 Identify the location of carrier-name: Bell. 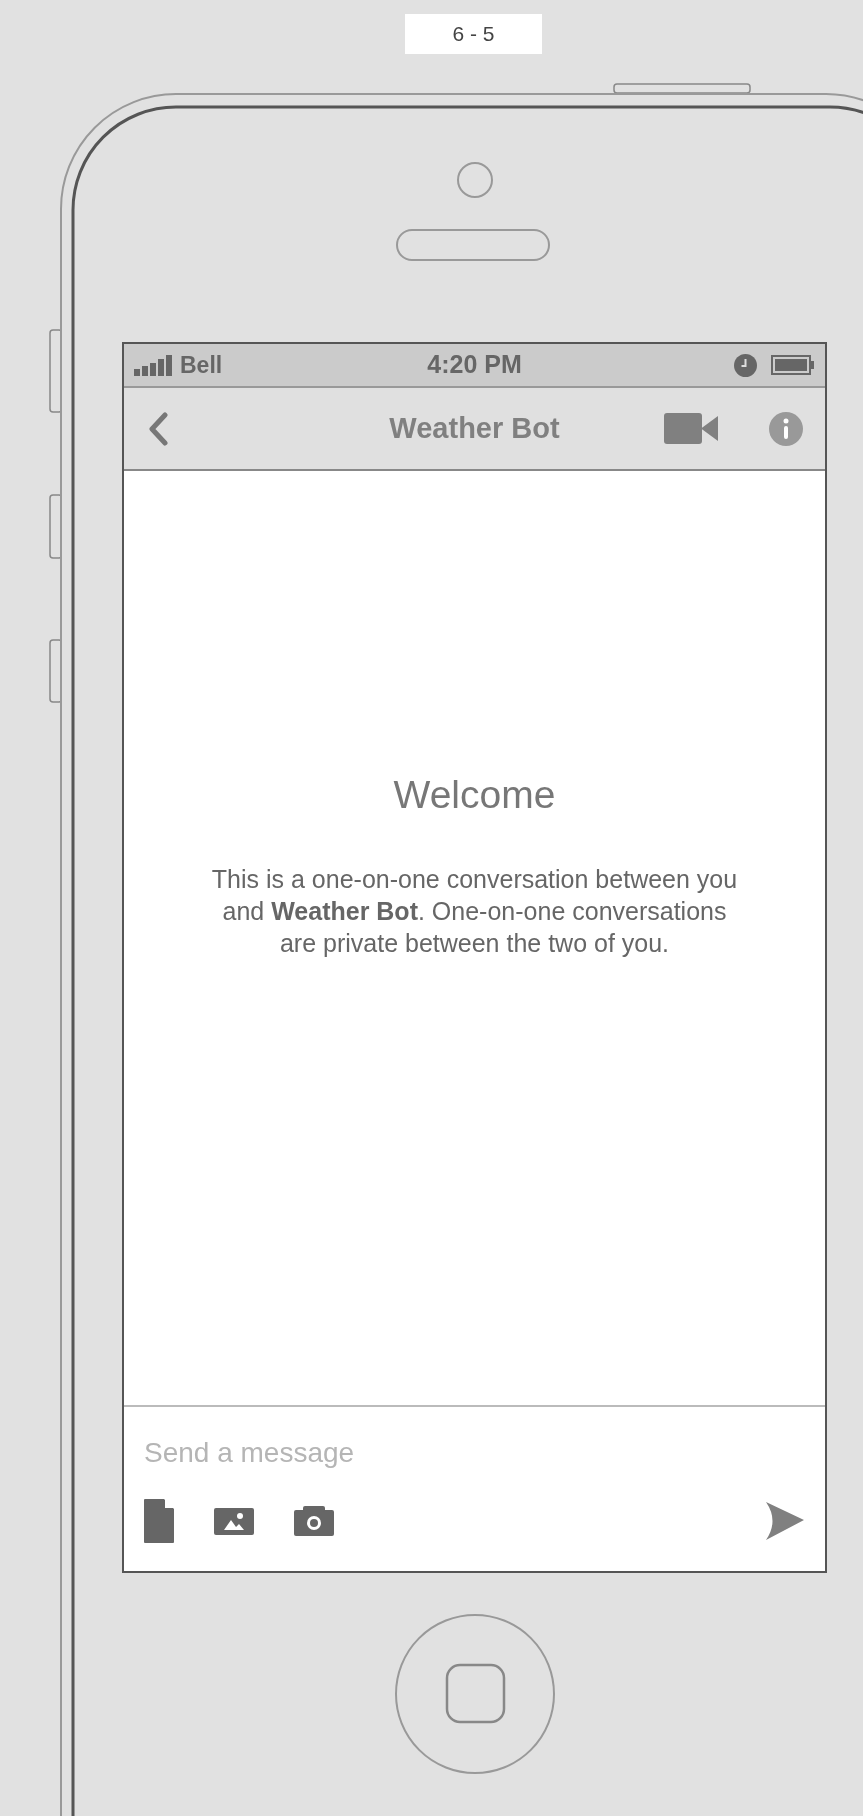
(201, 365).